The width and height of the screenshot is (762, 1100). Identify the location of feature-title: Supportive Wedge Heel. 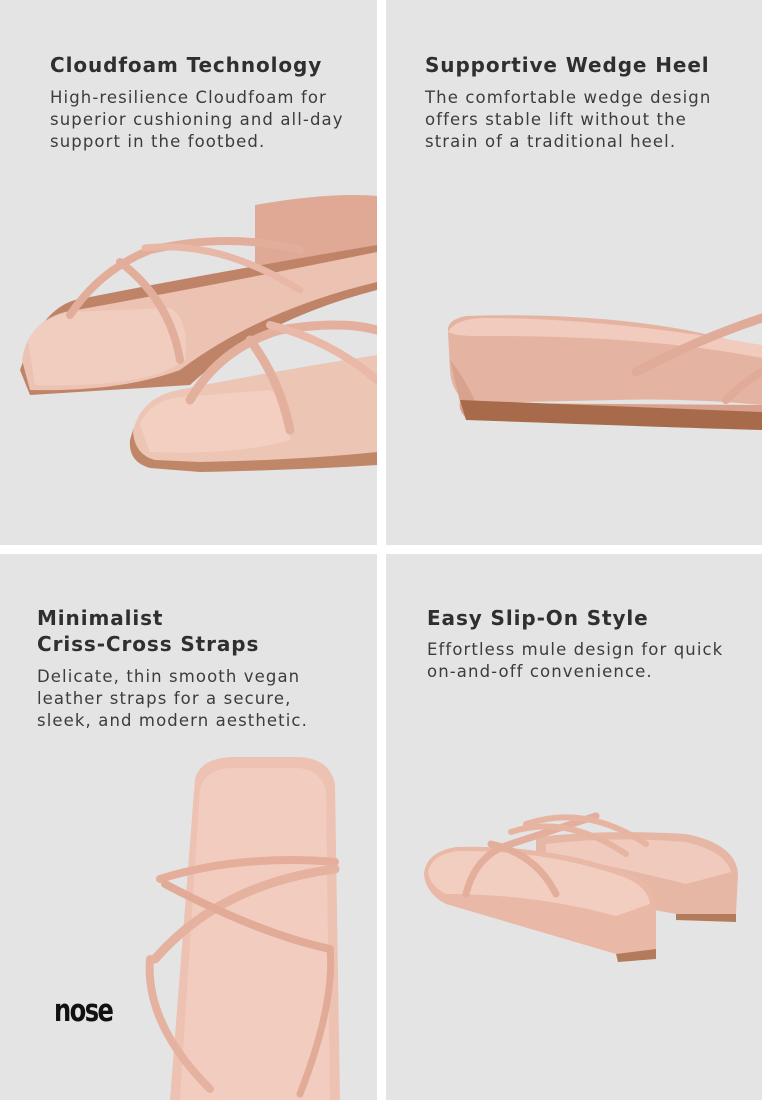
(567, 65).